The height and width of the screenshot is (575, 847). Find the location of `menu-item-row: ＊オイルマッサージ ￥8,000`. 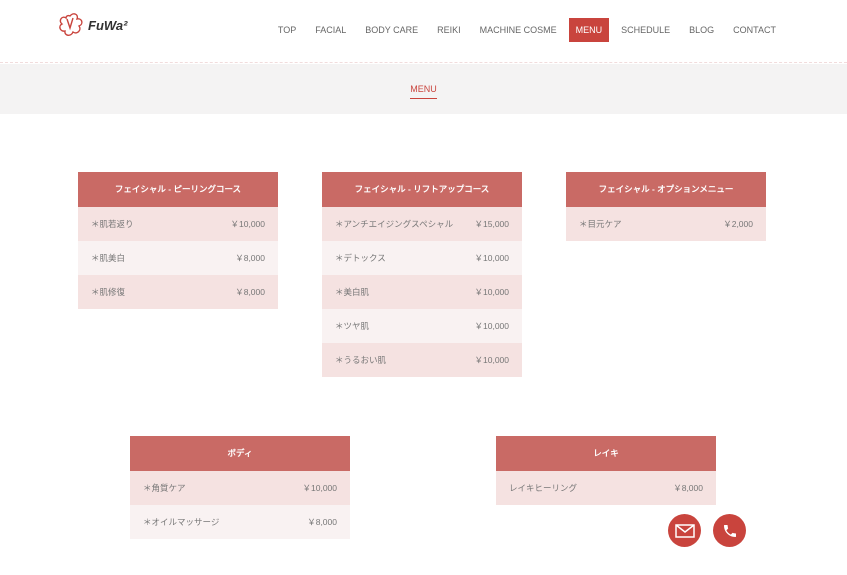

menu-item-row: ＊オイルマッサージ ￥8,000 is located at coordinates (240, 522).